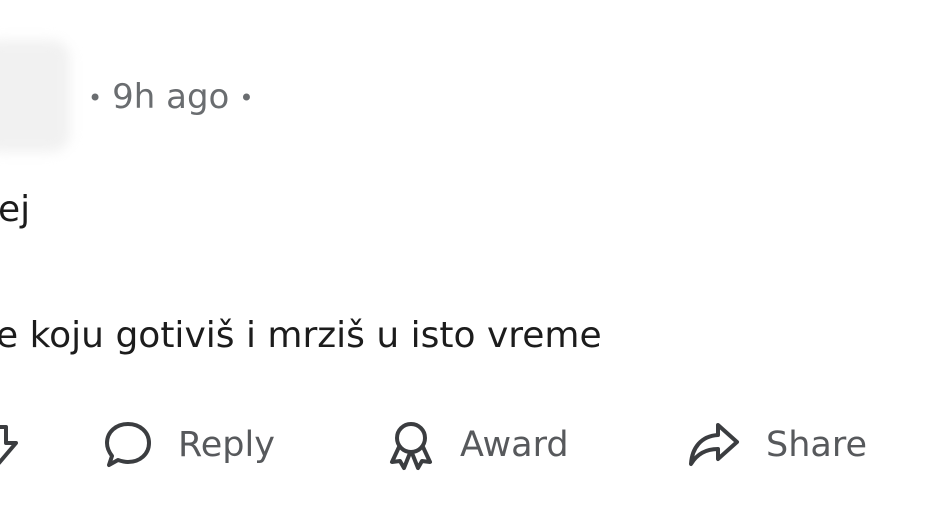 The height and width of the screenshot is (525, 930). I want to click on reply-label: Reply, so click(226, 445).